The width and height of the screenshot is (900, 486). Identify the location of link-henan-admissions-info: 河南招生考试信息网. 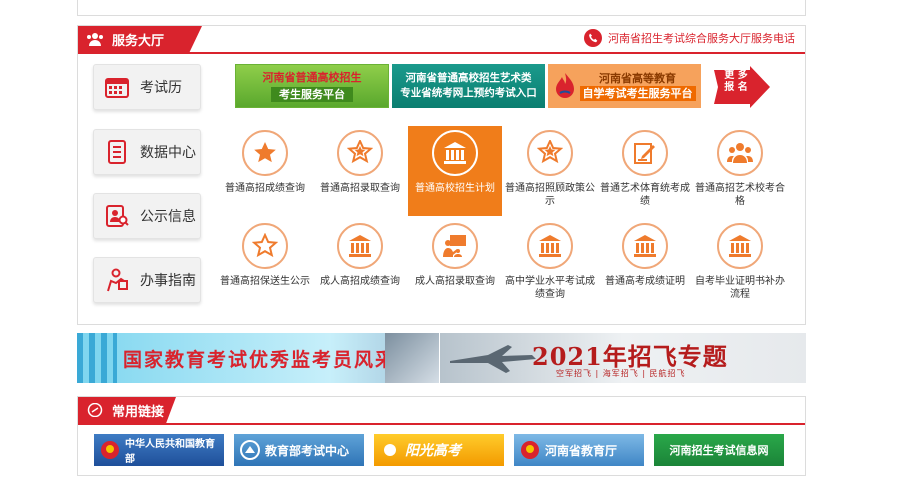
(719, 450).